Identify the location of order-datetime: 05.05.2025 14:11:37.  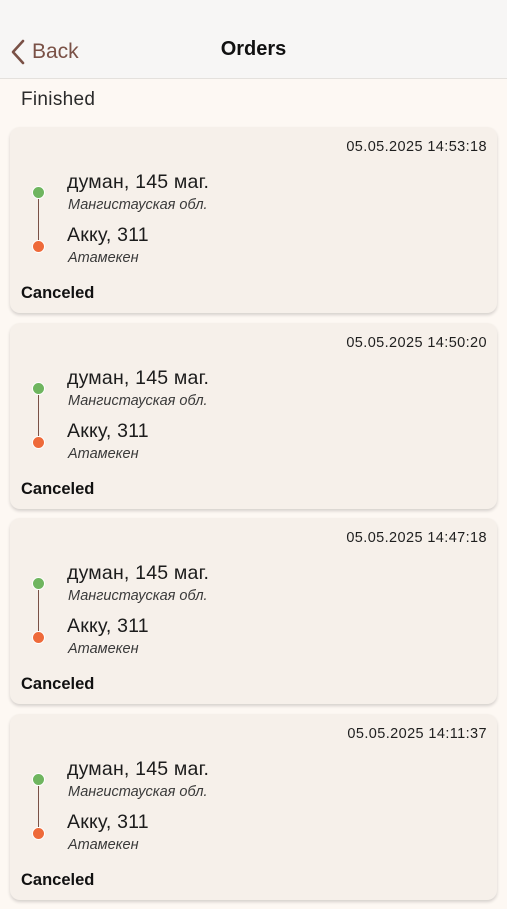
(417, 733).